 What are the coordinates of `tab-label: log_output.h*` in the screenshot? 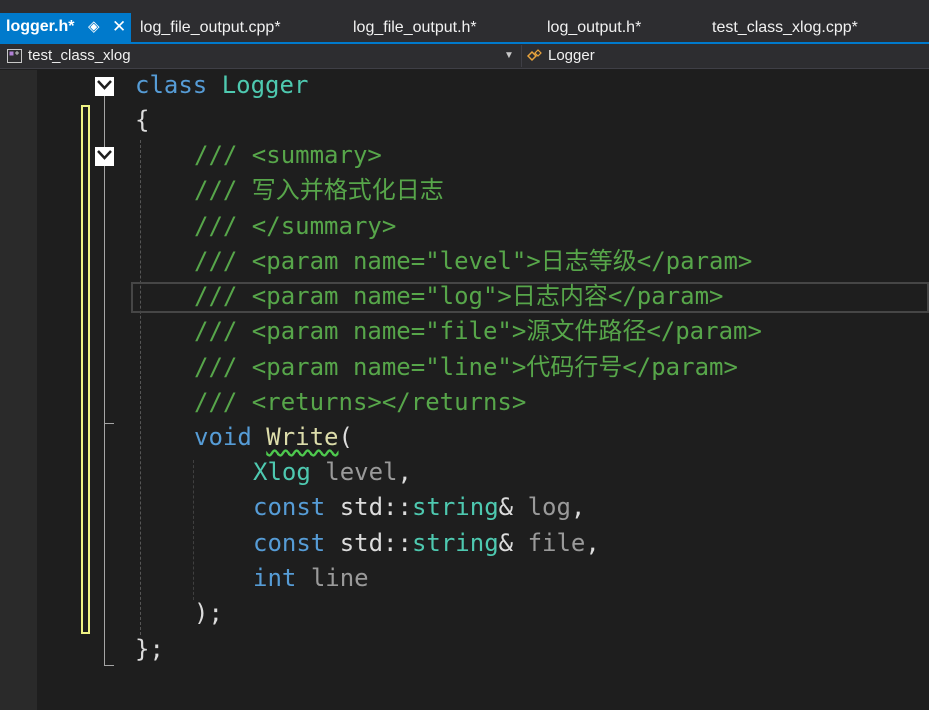 It's located at (594, 27).